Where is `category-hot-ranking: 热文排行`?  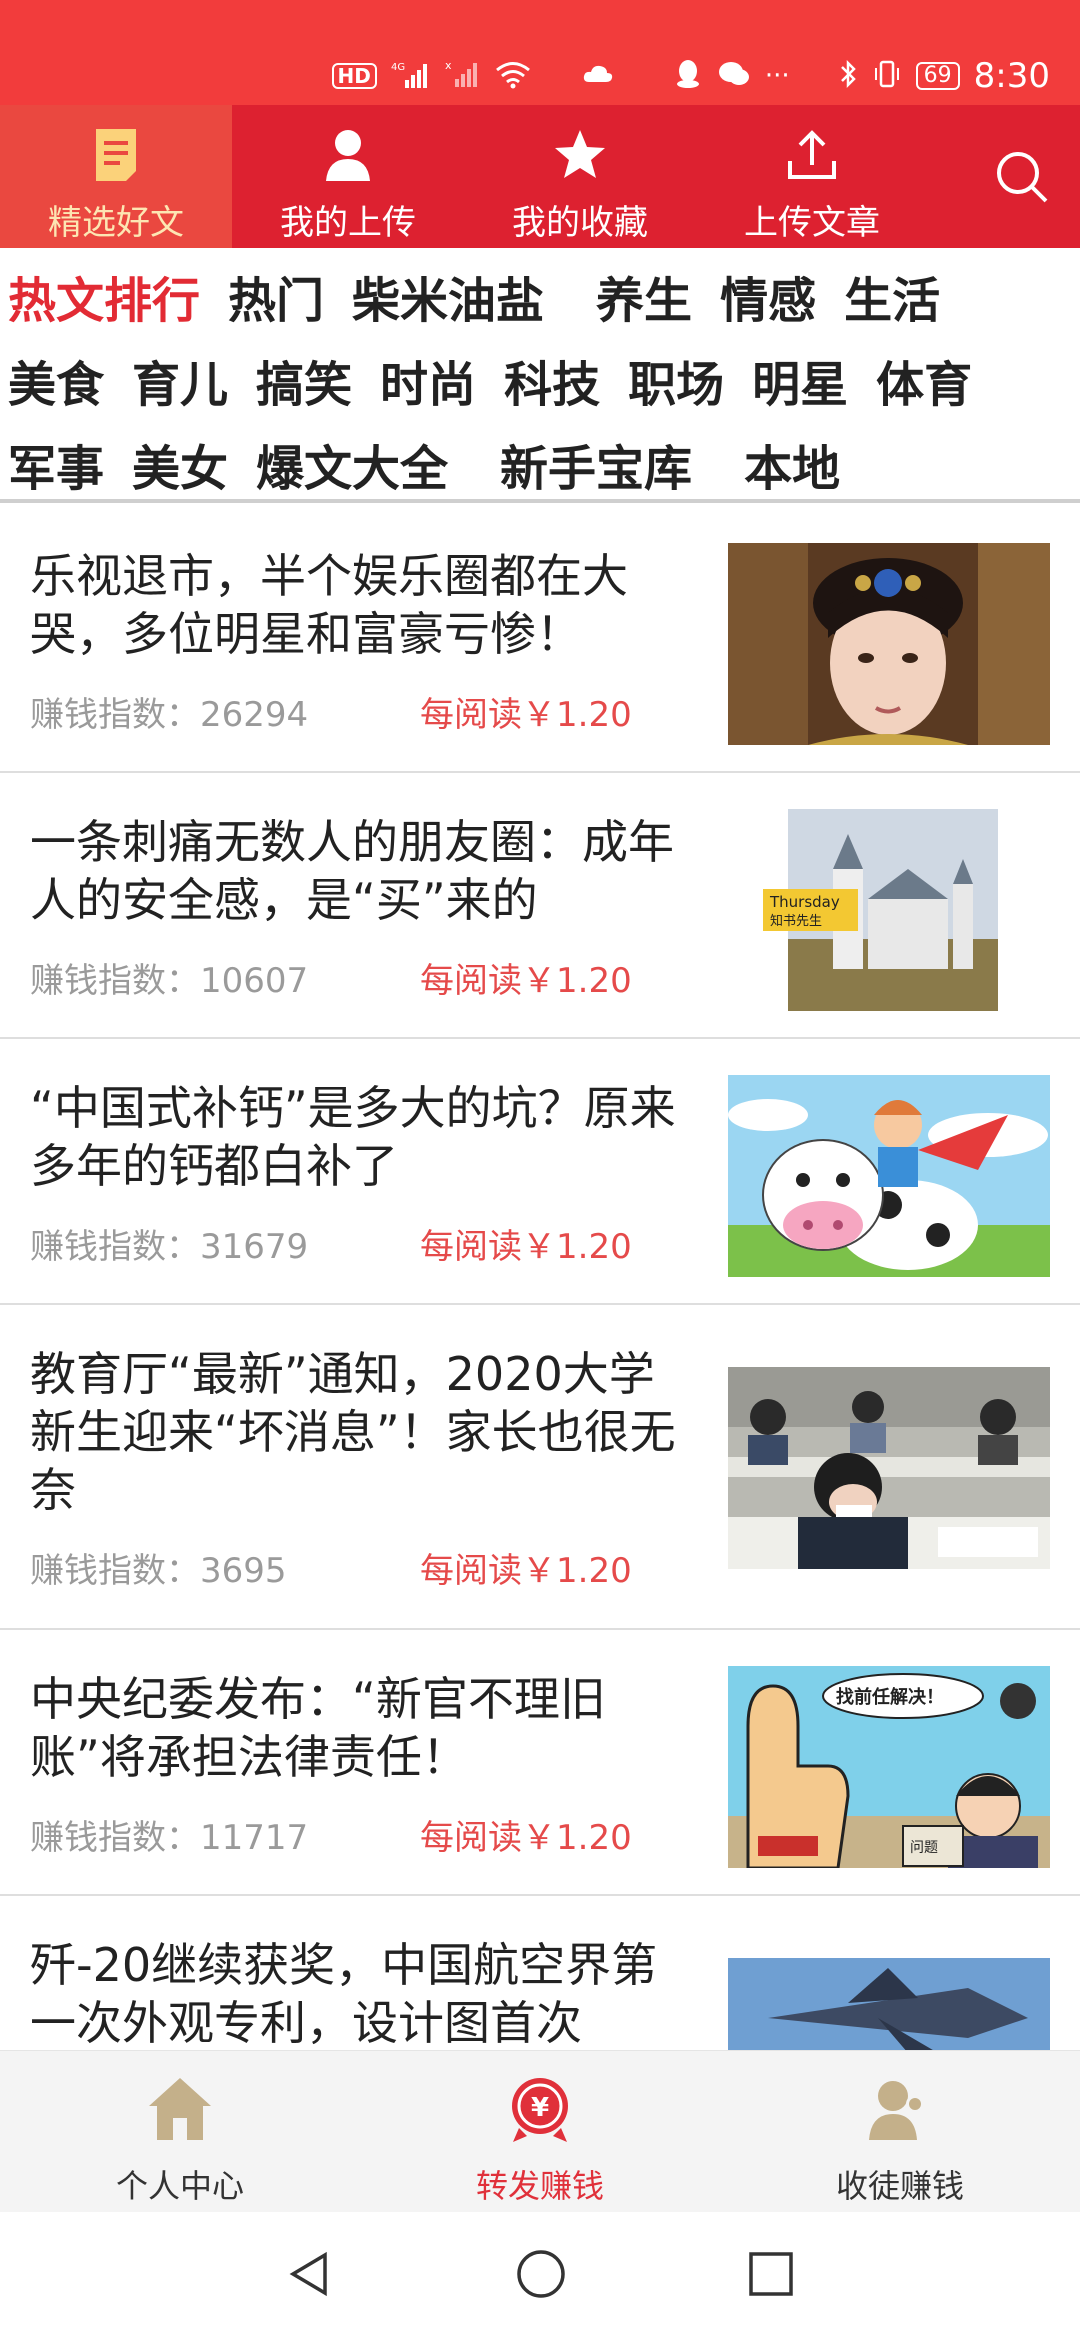
category-hot-ranking: 热文排行 is located at coordinates (104, 296).